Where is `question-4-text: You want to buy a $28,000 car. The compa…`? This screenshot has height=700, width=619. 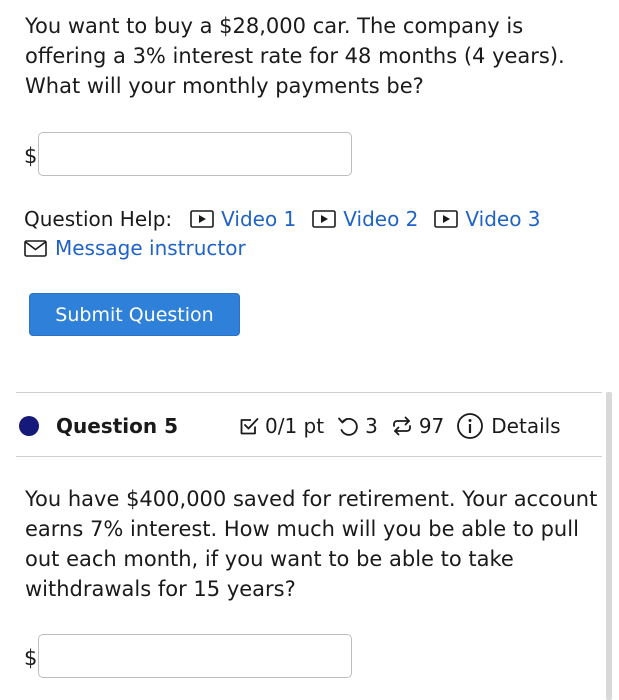 question-4-text: You want to buy a $28,000 car. The compa… is located at coordinates (295, 56).